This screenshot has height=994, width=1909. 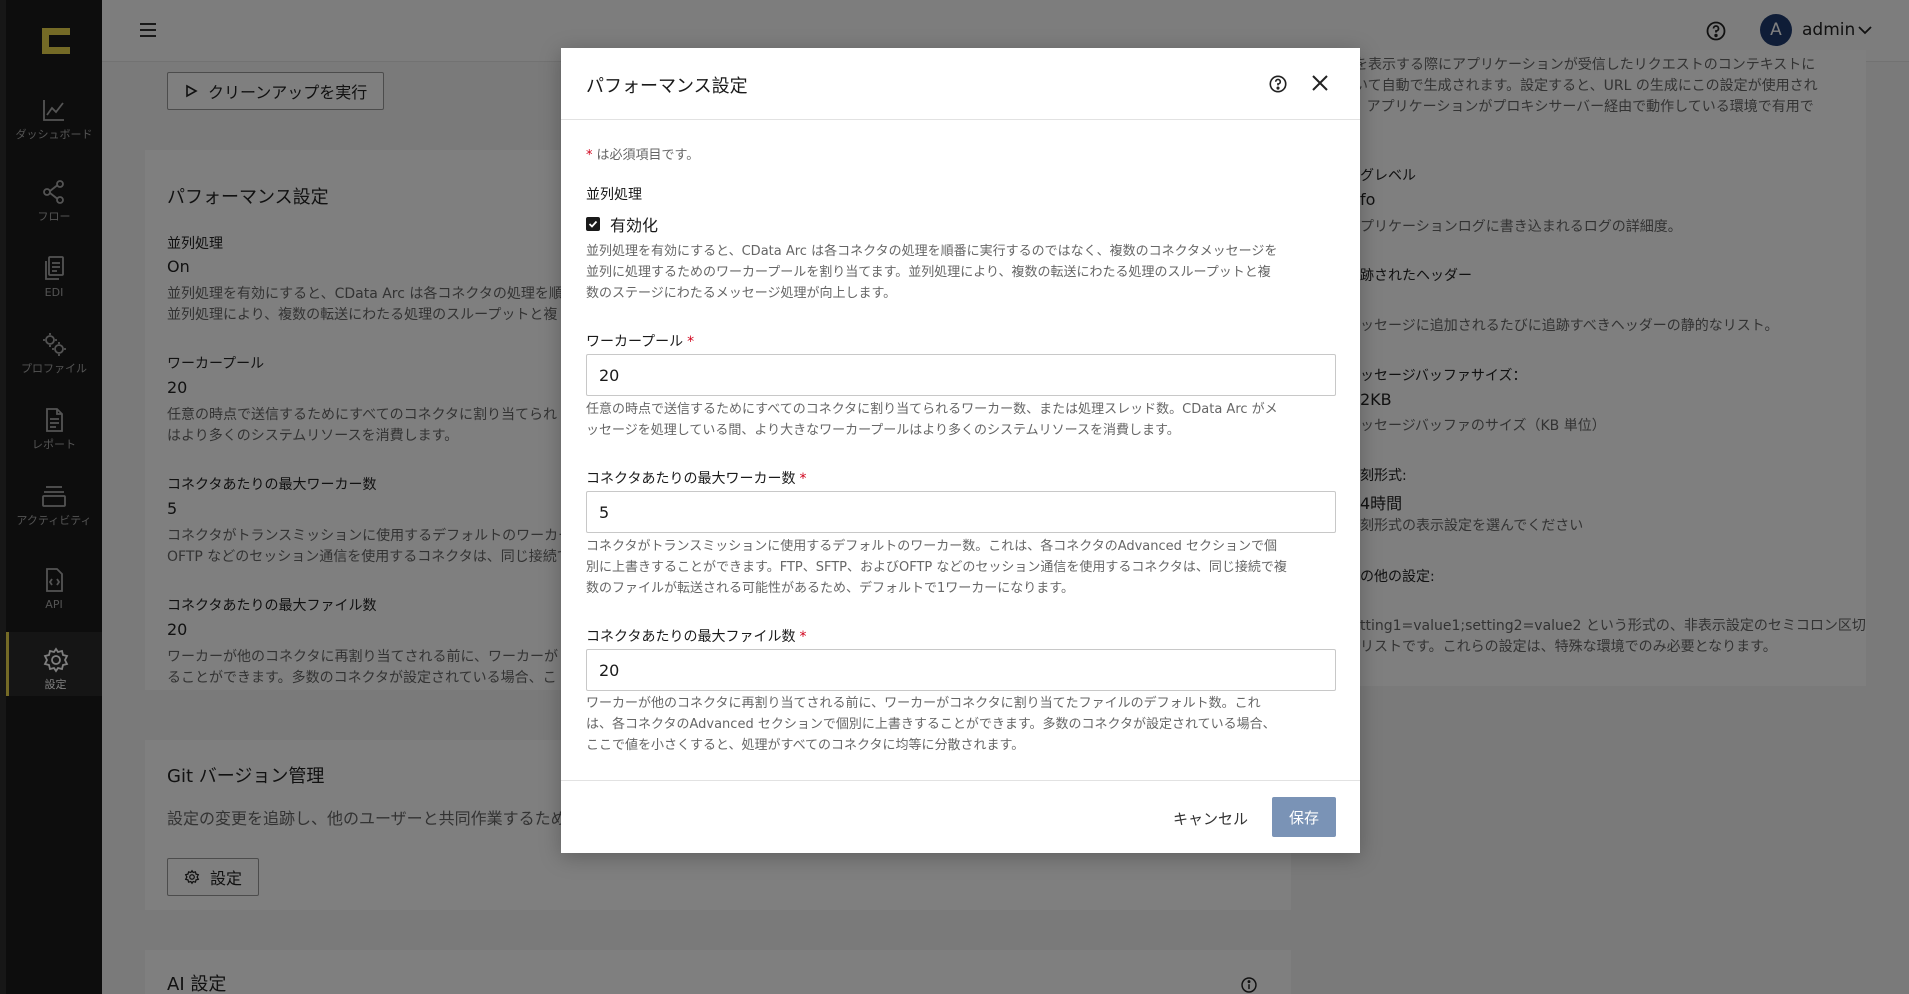 I want to click on max-files-input, so click(x=961, y=670).